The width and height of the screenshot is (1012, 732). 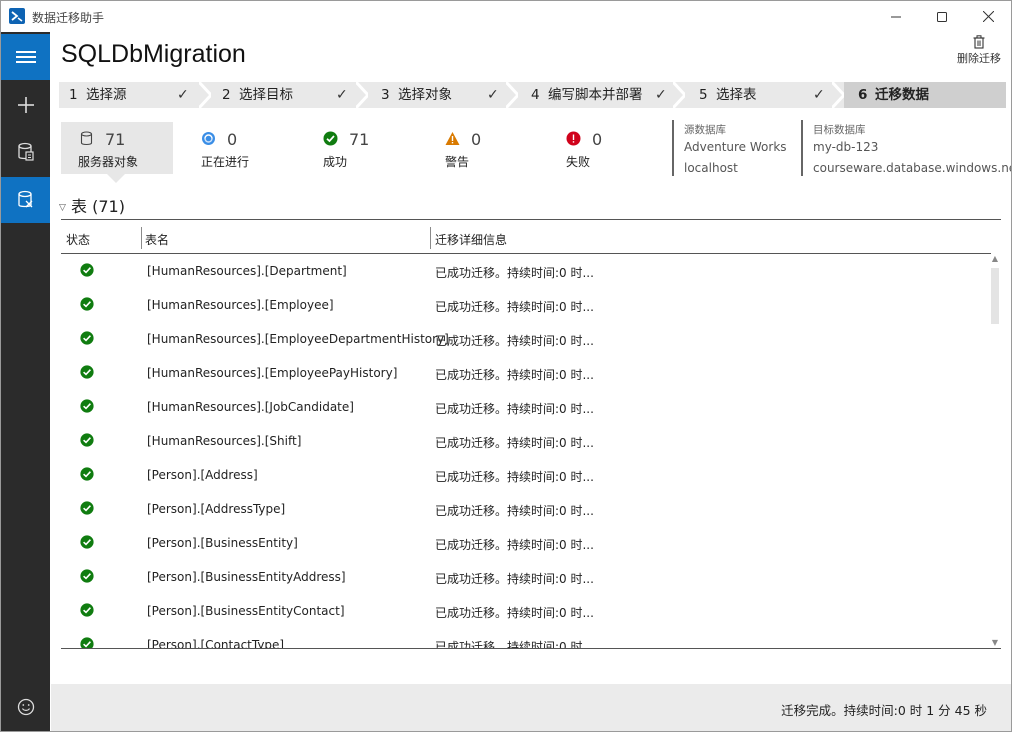 What do you see at coordinates (995, 259) in the screenshot?
I see `scroll-up-icon: ▲` at bounding box center [995, 259].